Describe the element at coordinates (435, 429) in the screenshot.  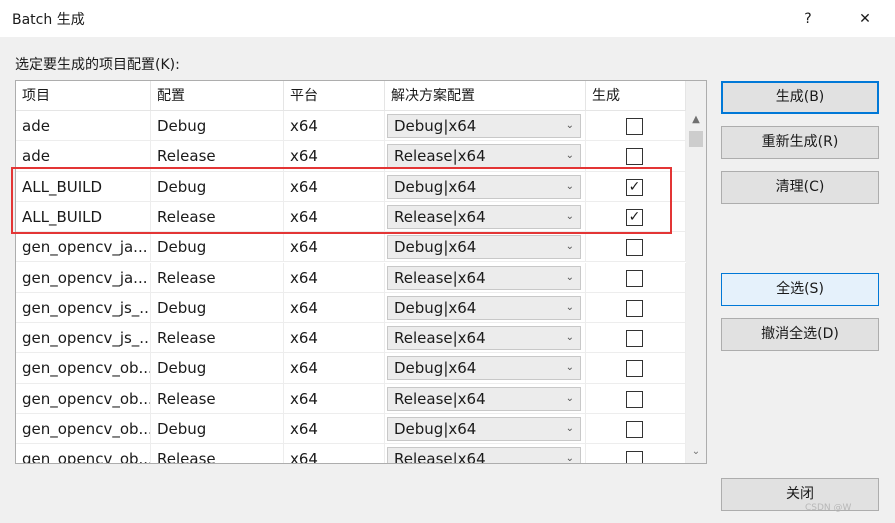
I see `dropdown-value: Debug|x64` at that location.